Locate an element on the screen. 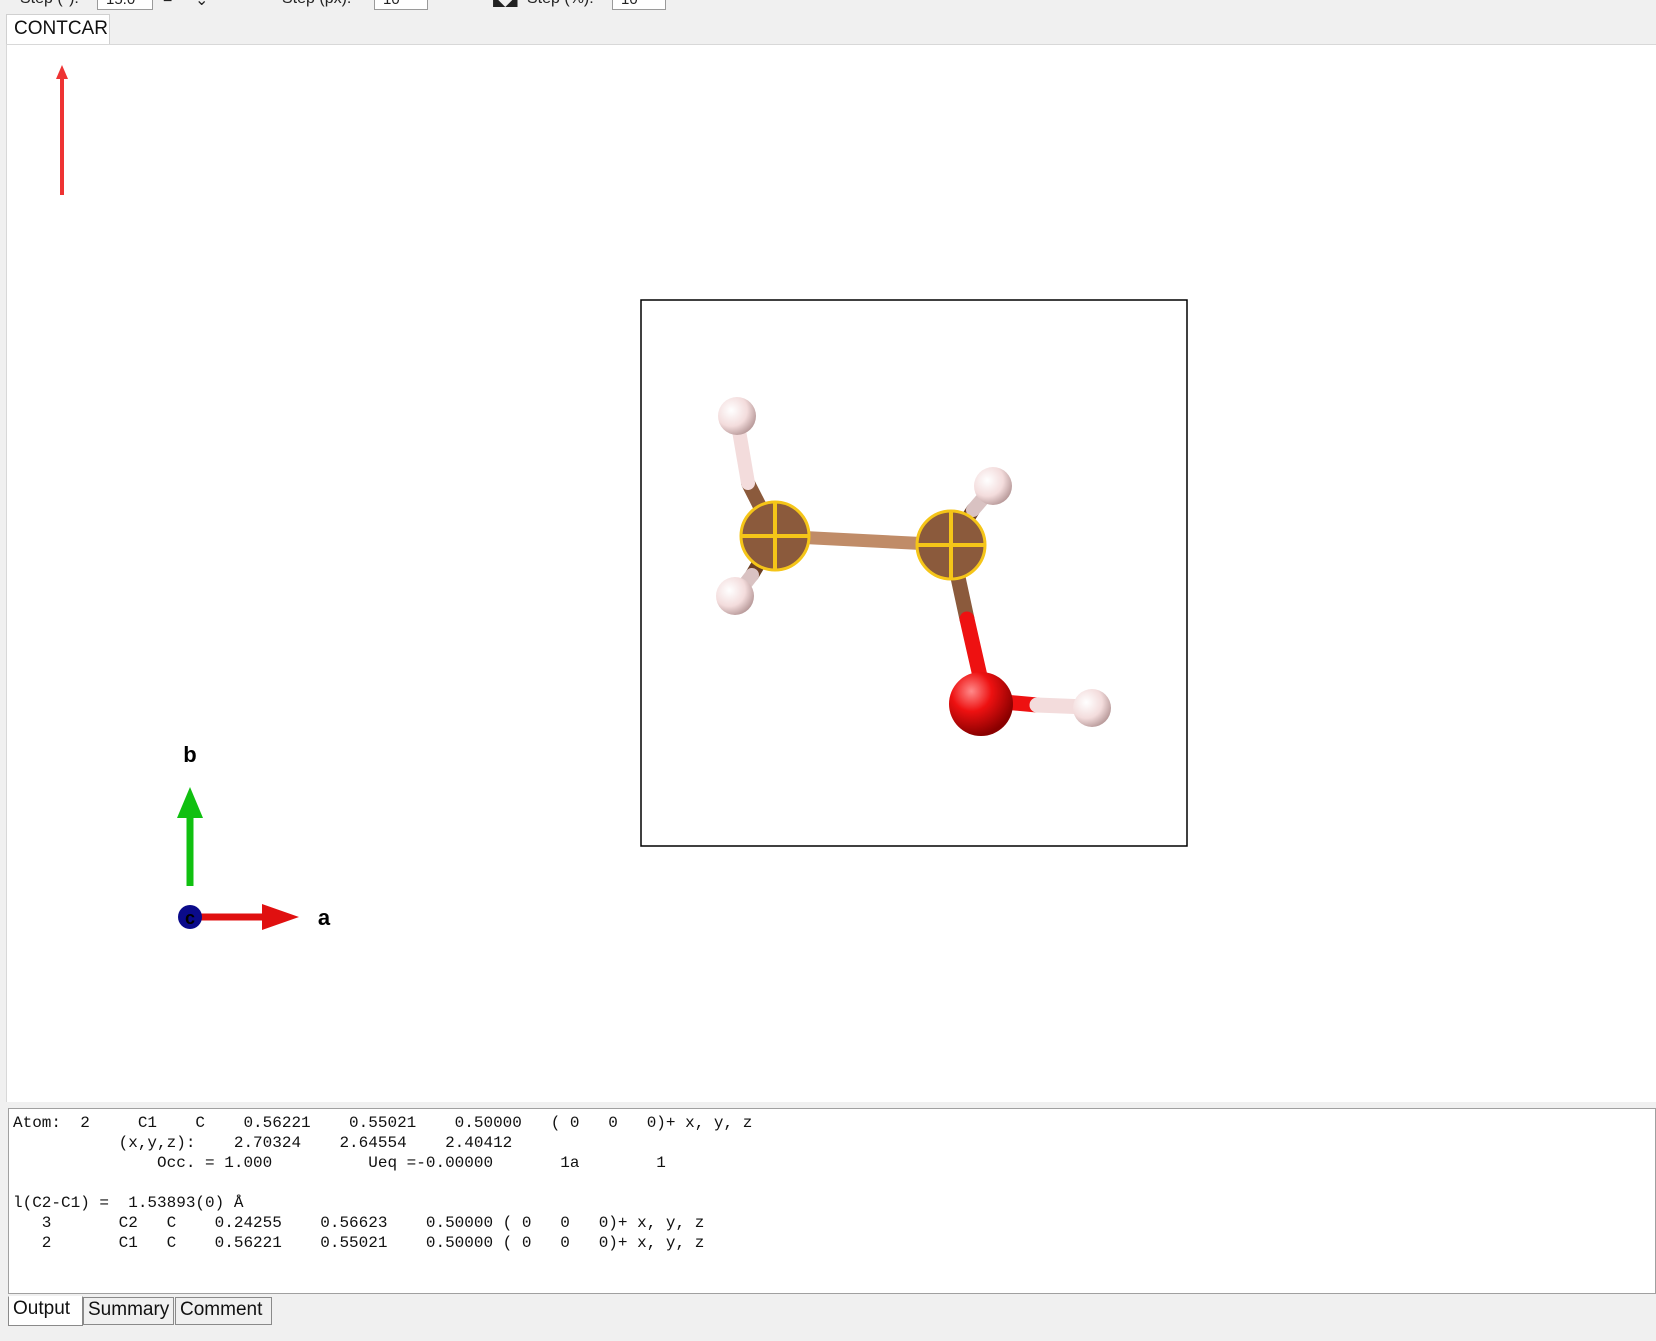 The width and height of the screenshot is (1656, 1341). red-arrow-icon is located at coordinates (62, 130).